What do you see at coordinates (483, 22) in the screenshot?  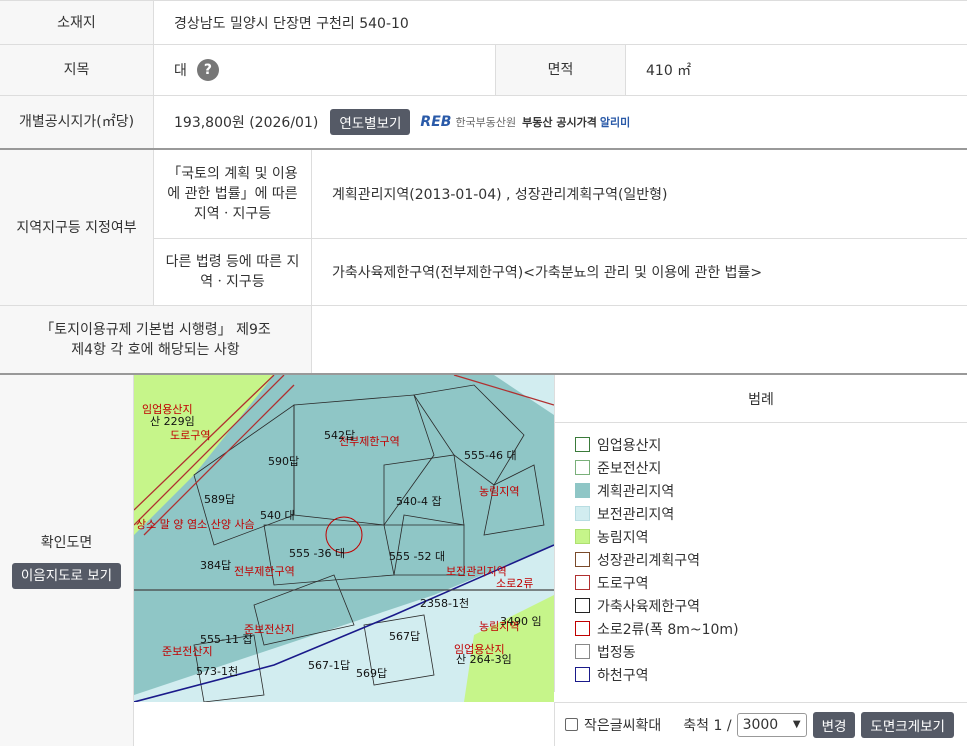 I see `location-row: 소재지 경상남도 밀양시 단장면 구천리 540-10` at bounding box center [483, 22].